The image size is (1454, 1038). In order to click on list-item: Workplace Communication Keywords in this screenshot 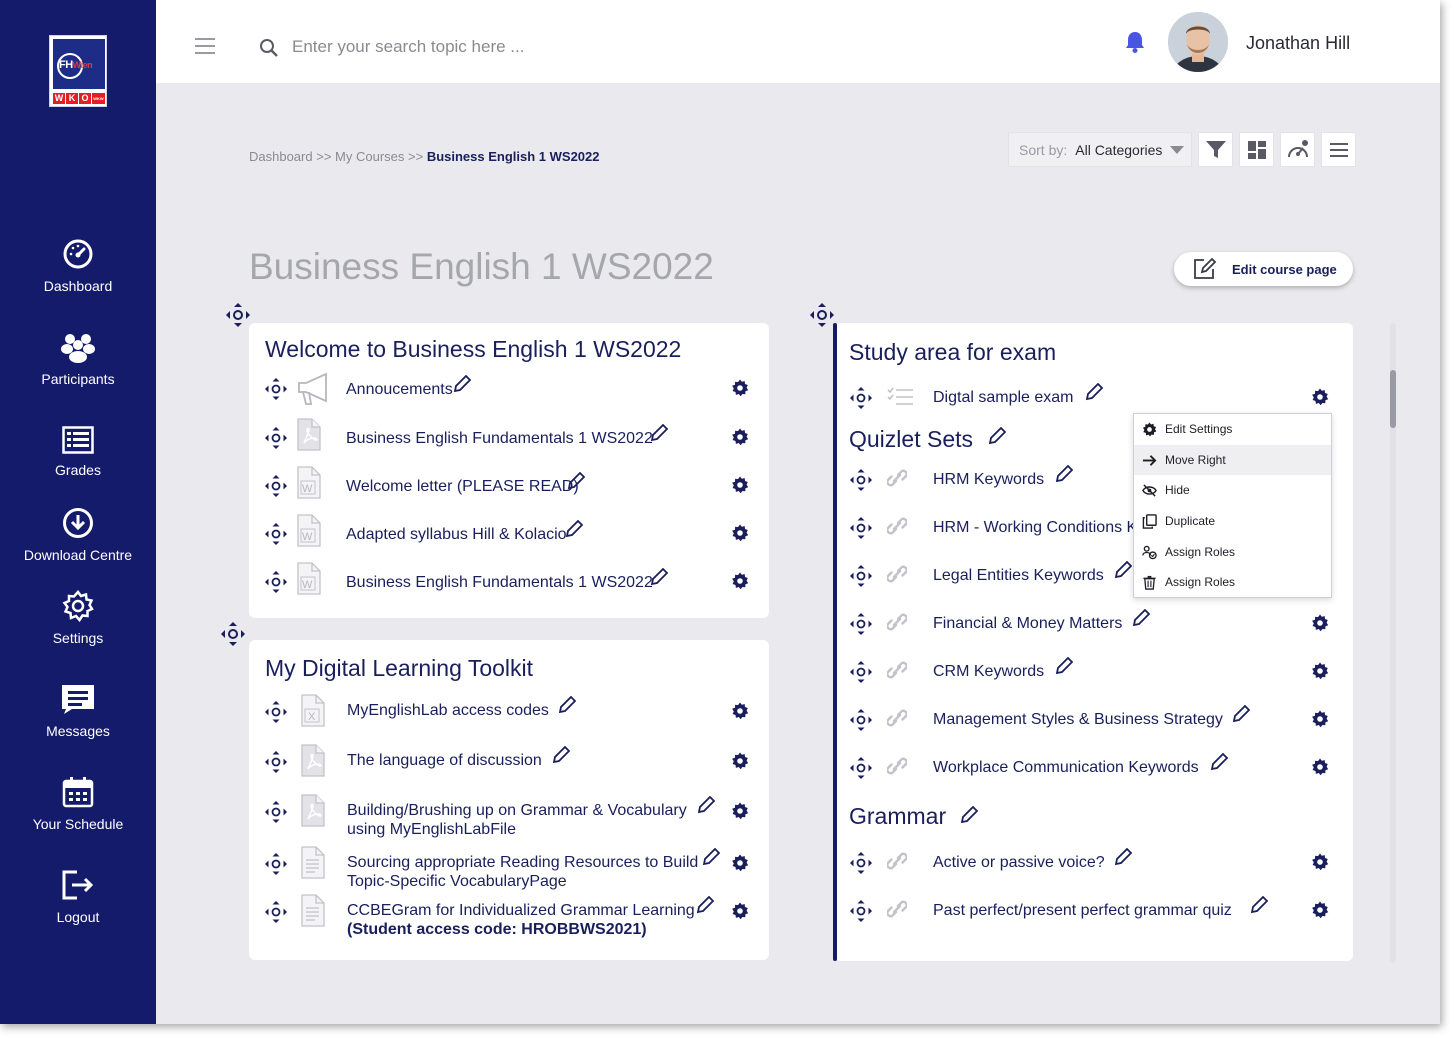, I will do `click(1099, 774)`.